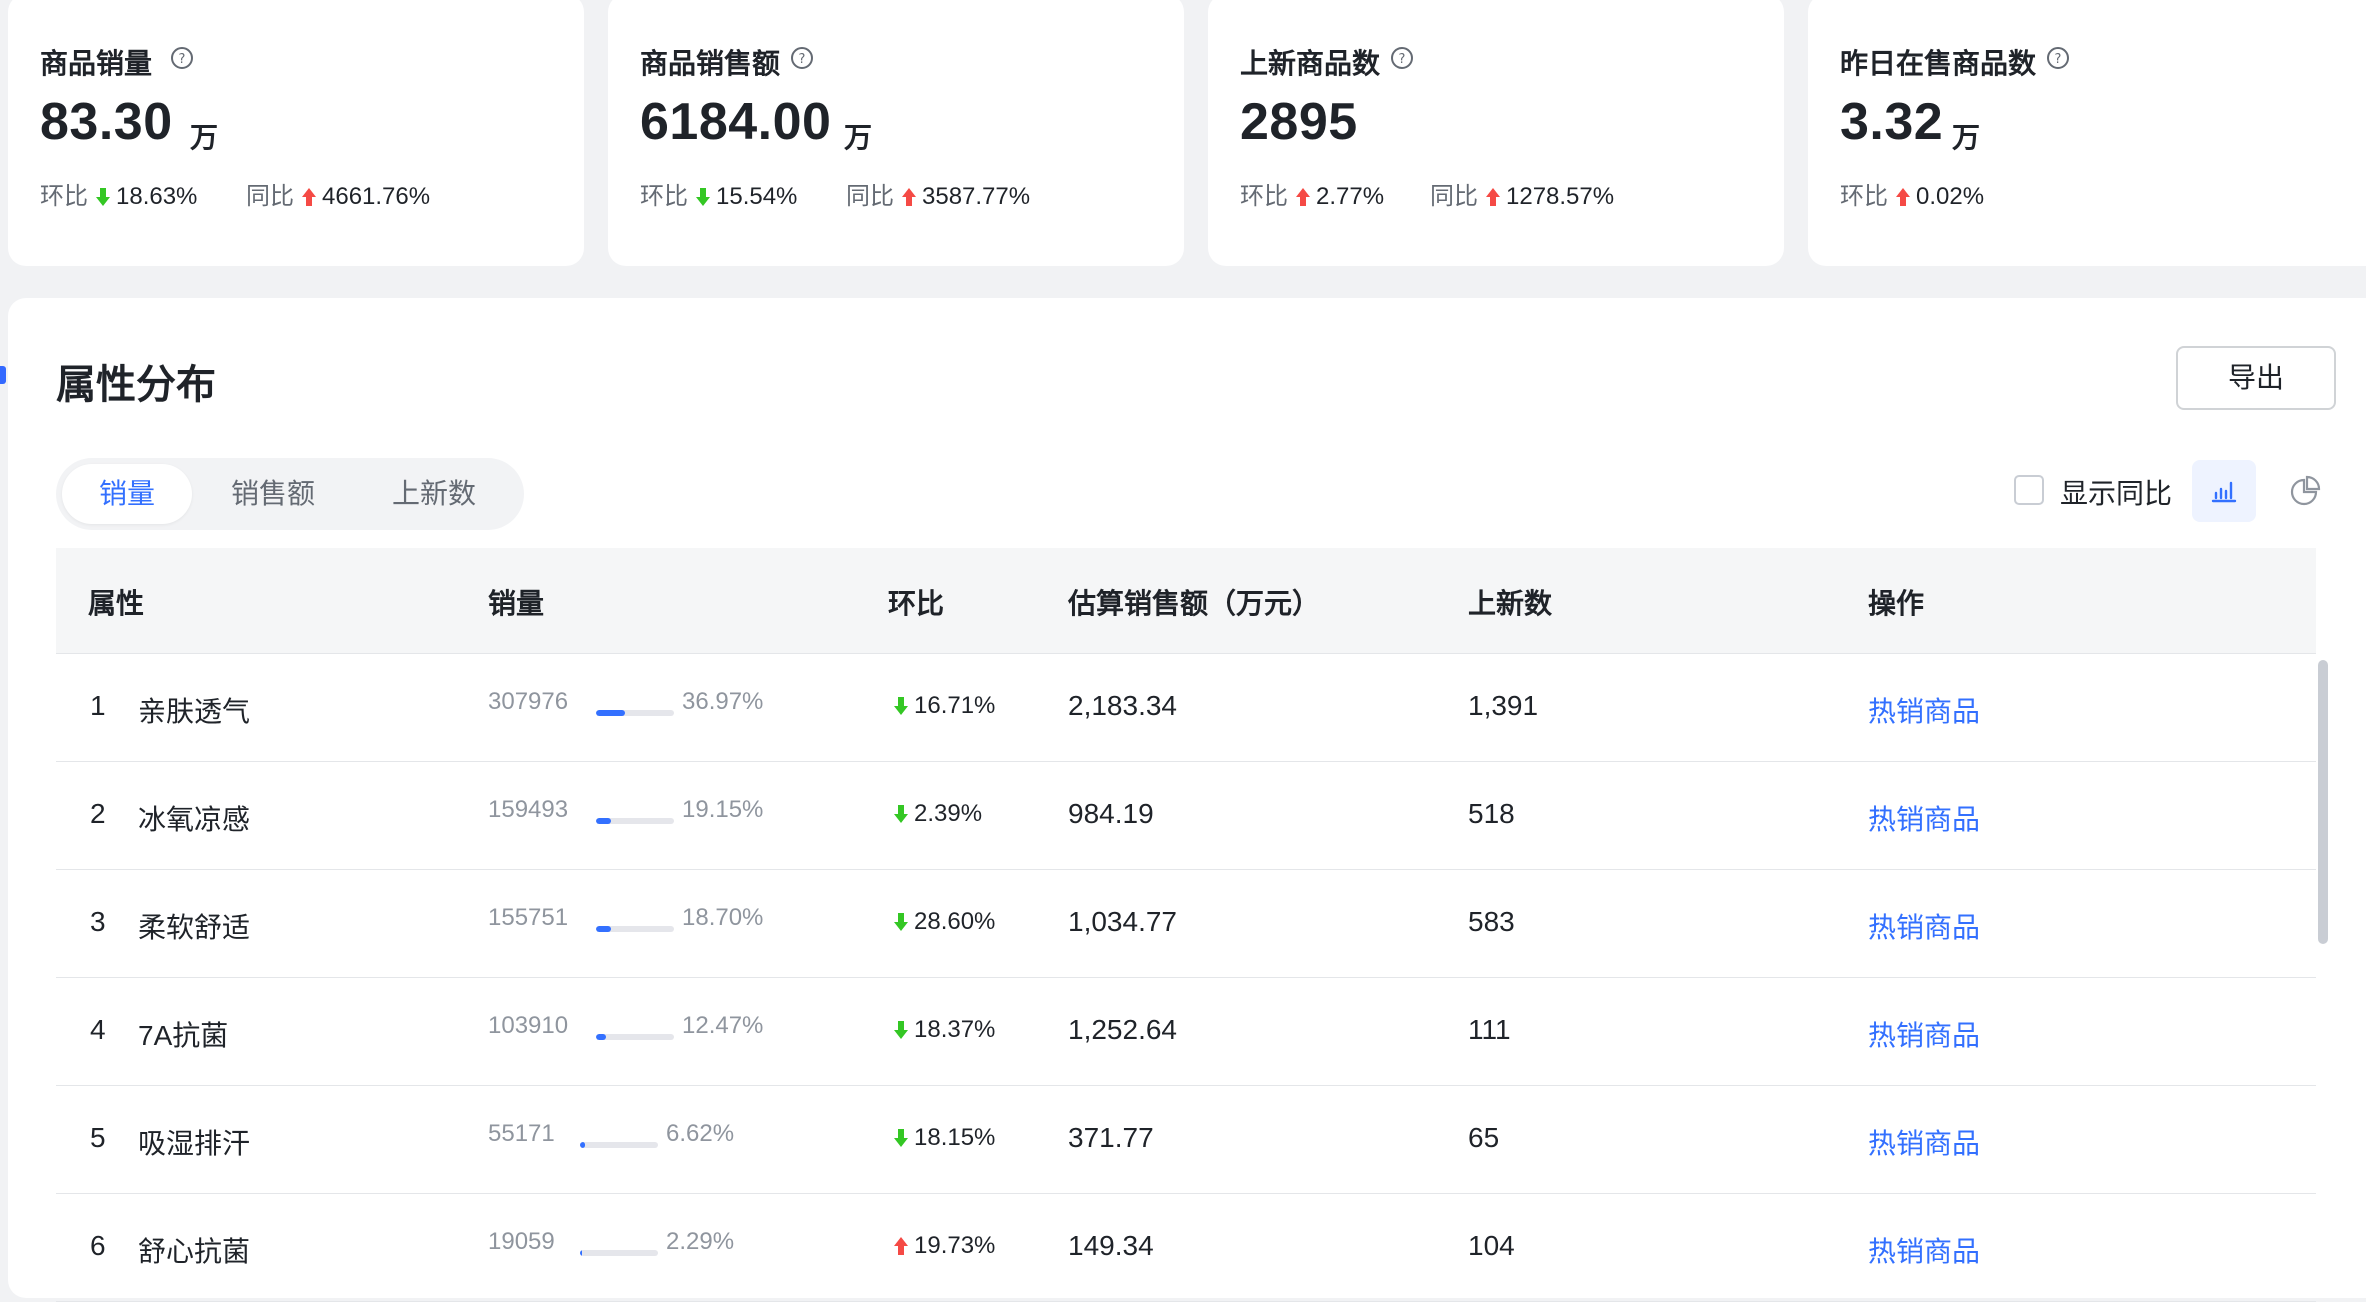  What do you see at coordinates (1111, 813) in the screenshot?
I see `amount-value: 984.19` at bounding box center [1111, 813].